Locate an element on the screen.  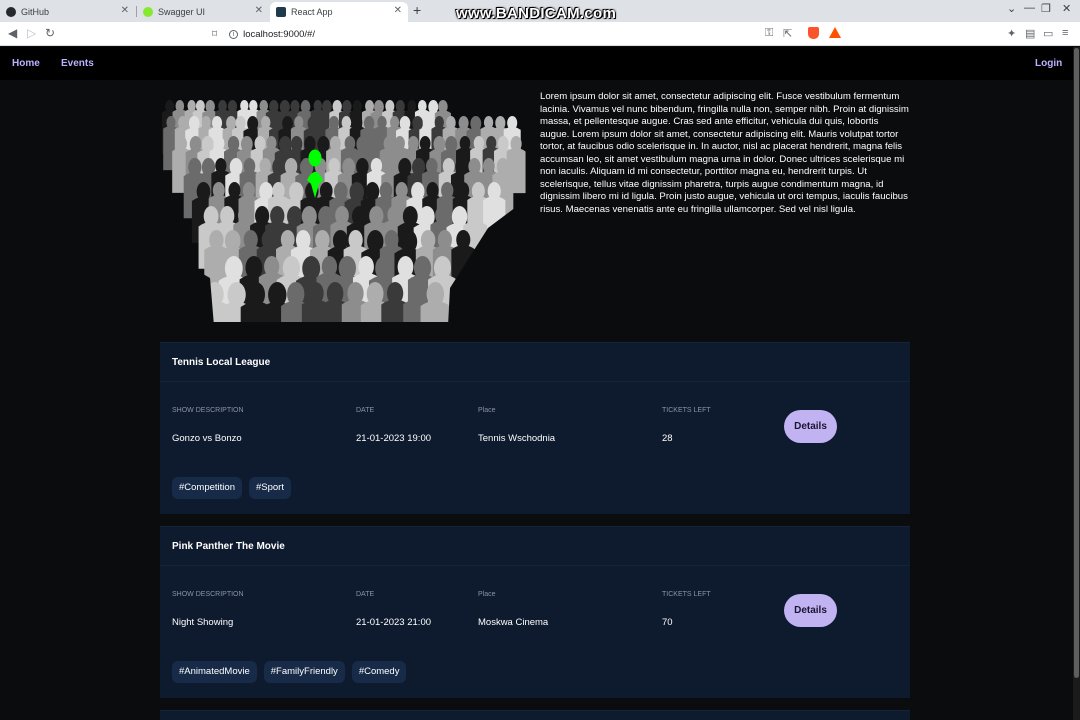
reading-list-icon: ▤ is located at coordinates (1030, 33).